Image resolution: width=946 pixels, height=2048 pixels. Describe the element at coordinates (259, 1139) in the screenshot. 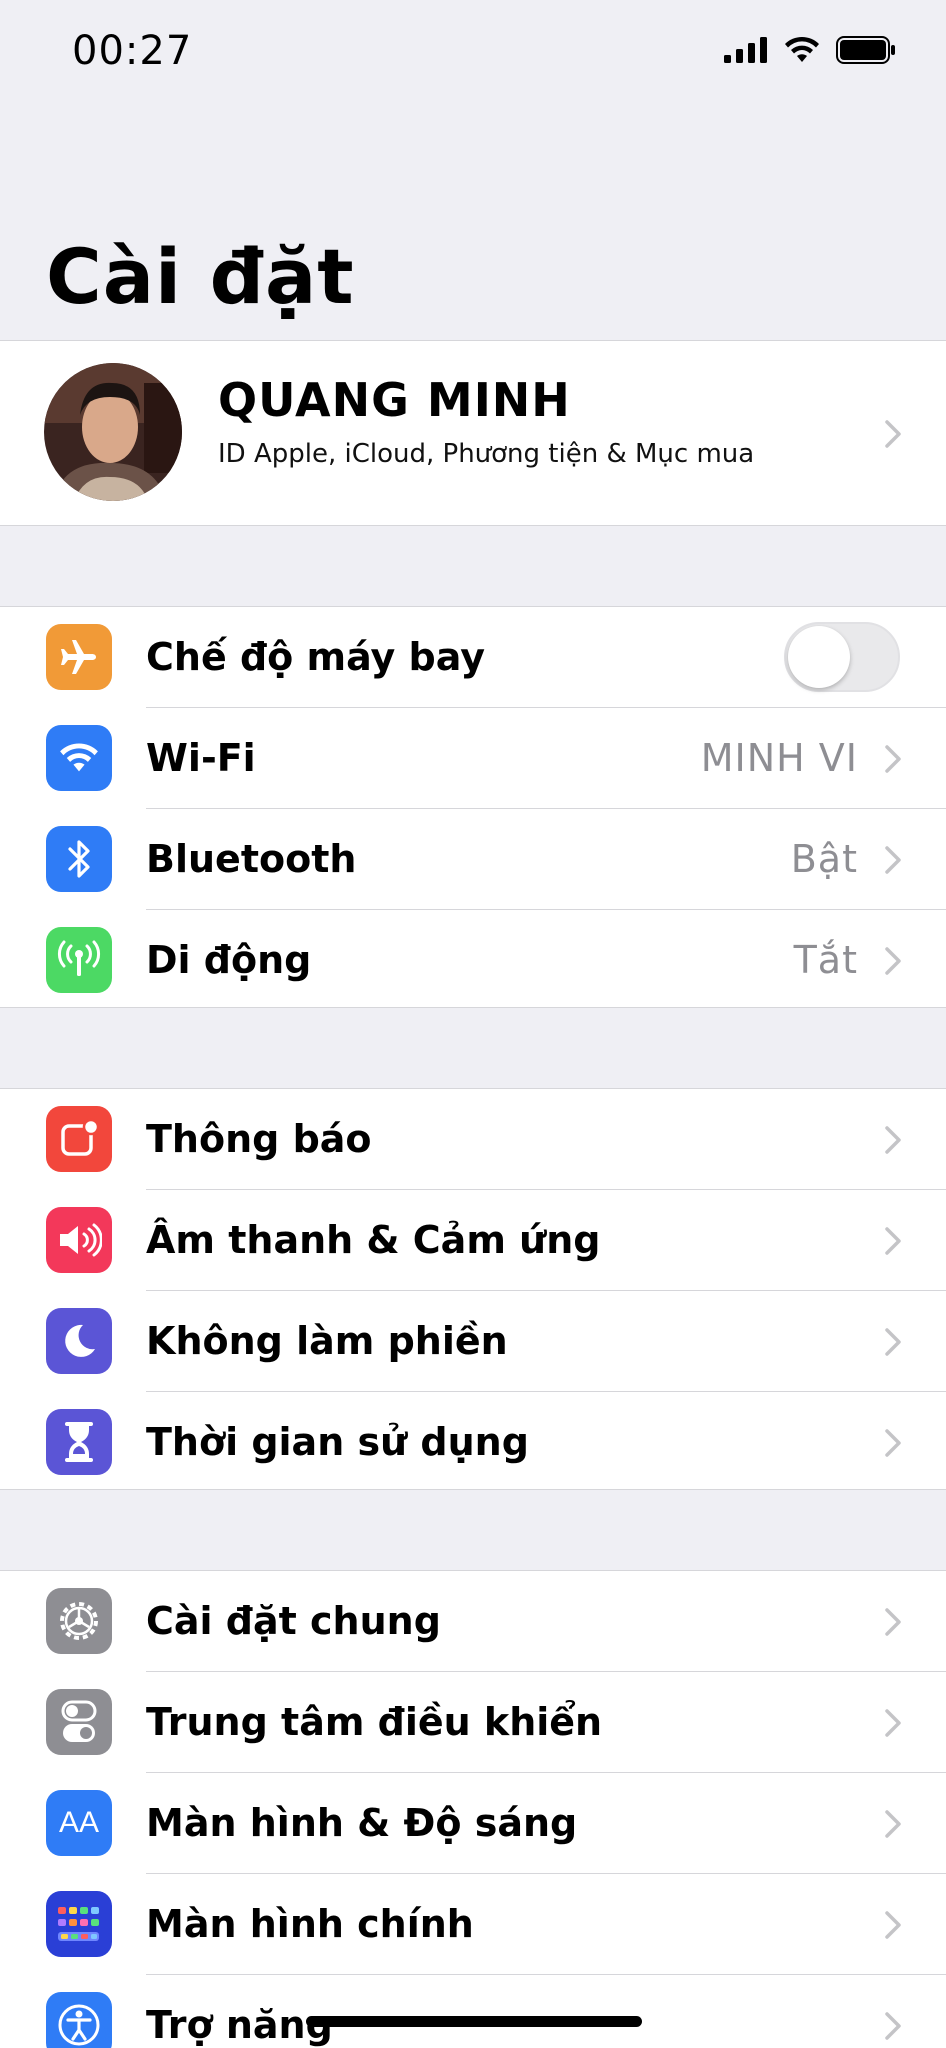

I see `settings-row-label: Thông báo` at that location.